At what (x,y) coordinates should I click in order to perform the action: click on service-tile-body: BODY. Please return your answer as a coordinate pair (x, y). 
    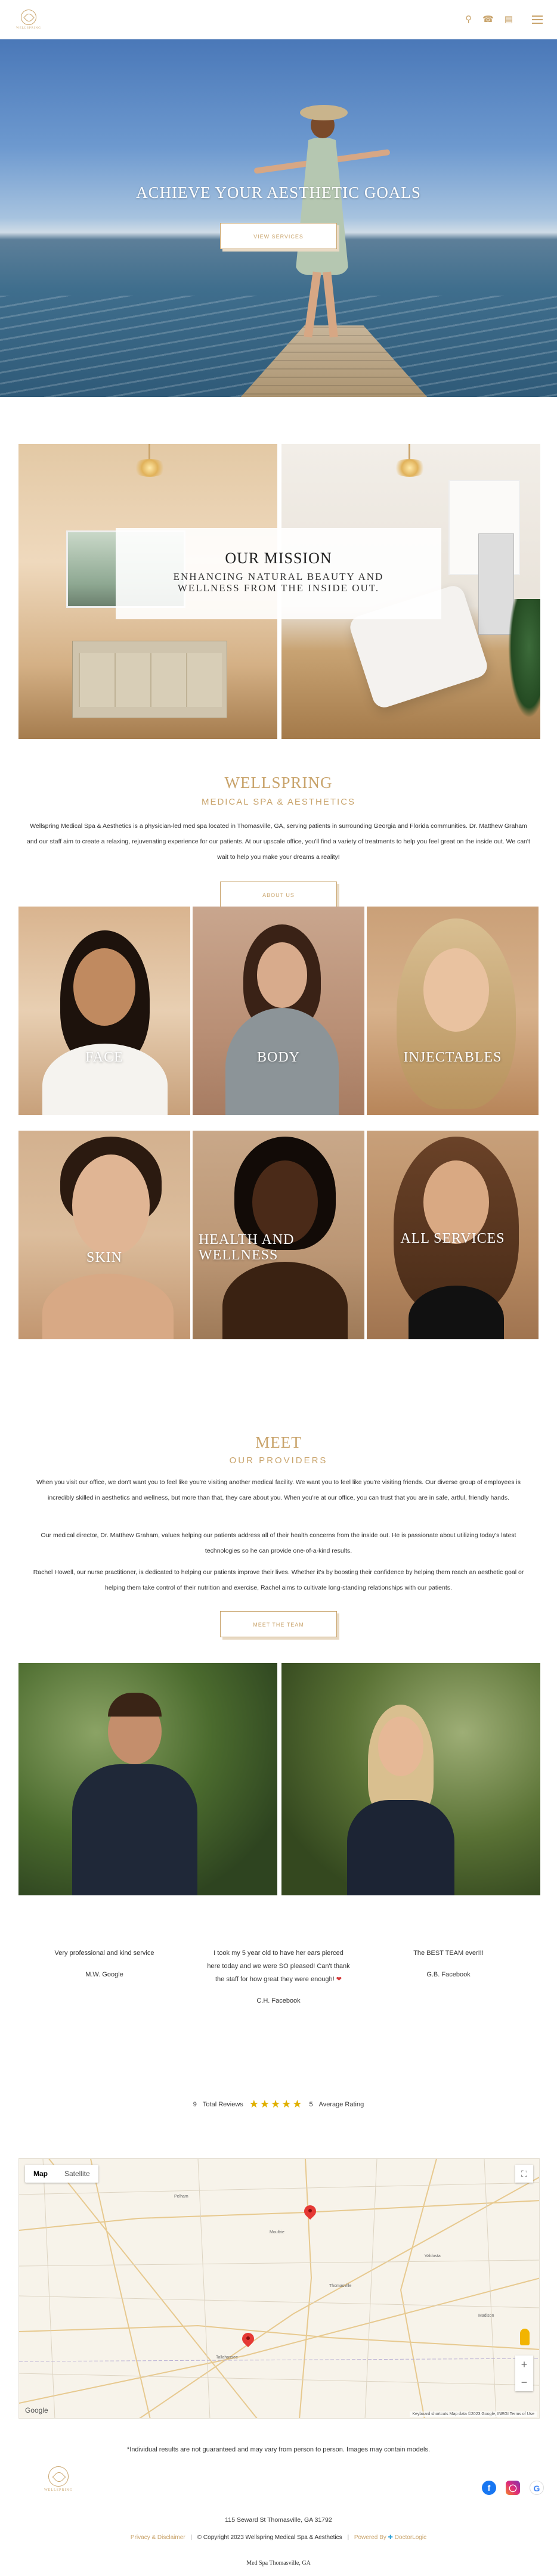
    Looking at the image, I should click on (278, 1011).